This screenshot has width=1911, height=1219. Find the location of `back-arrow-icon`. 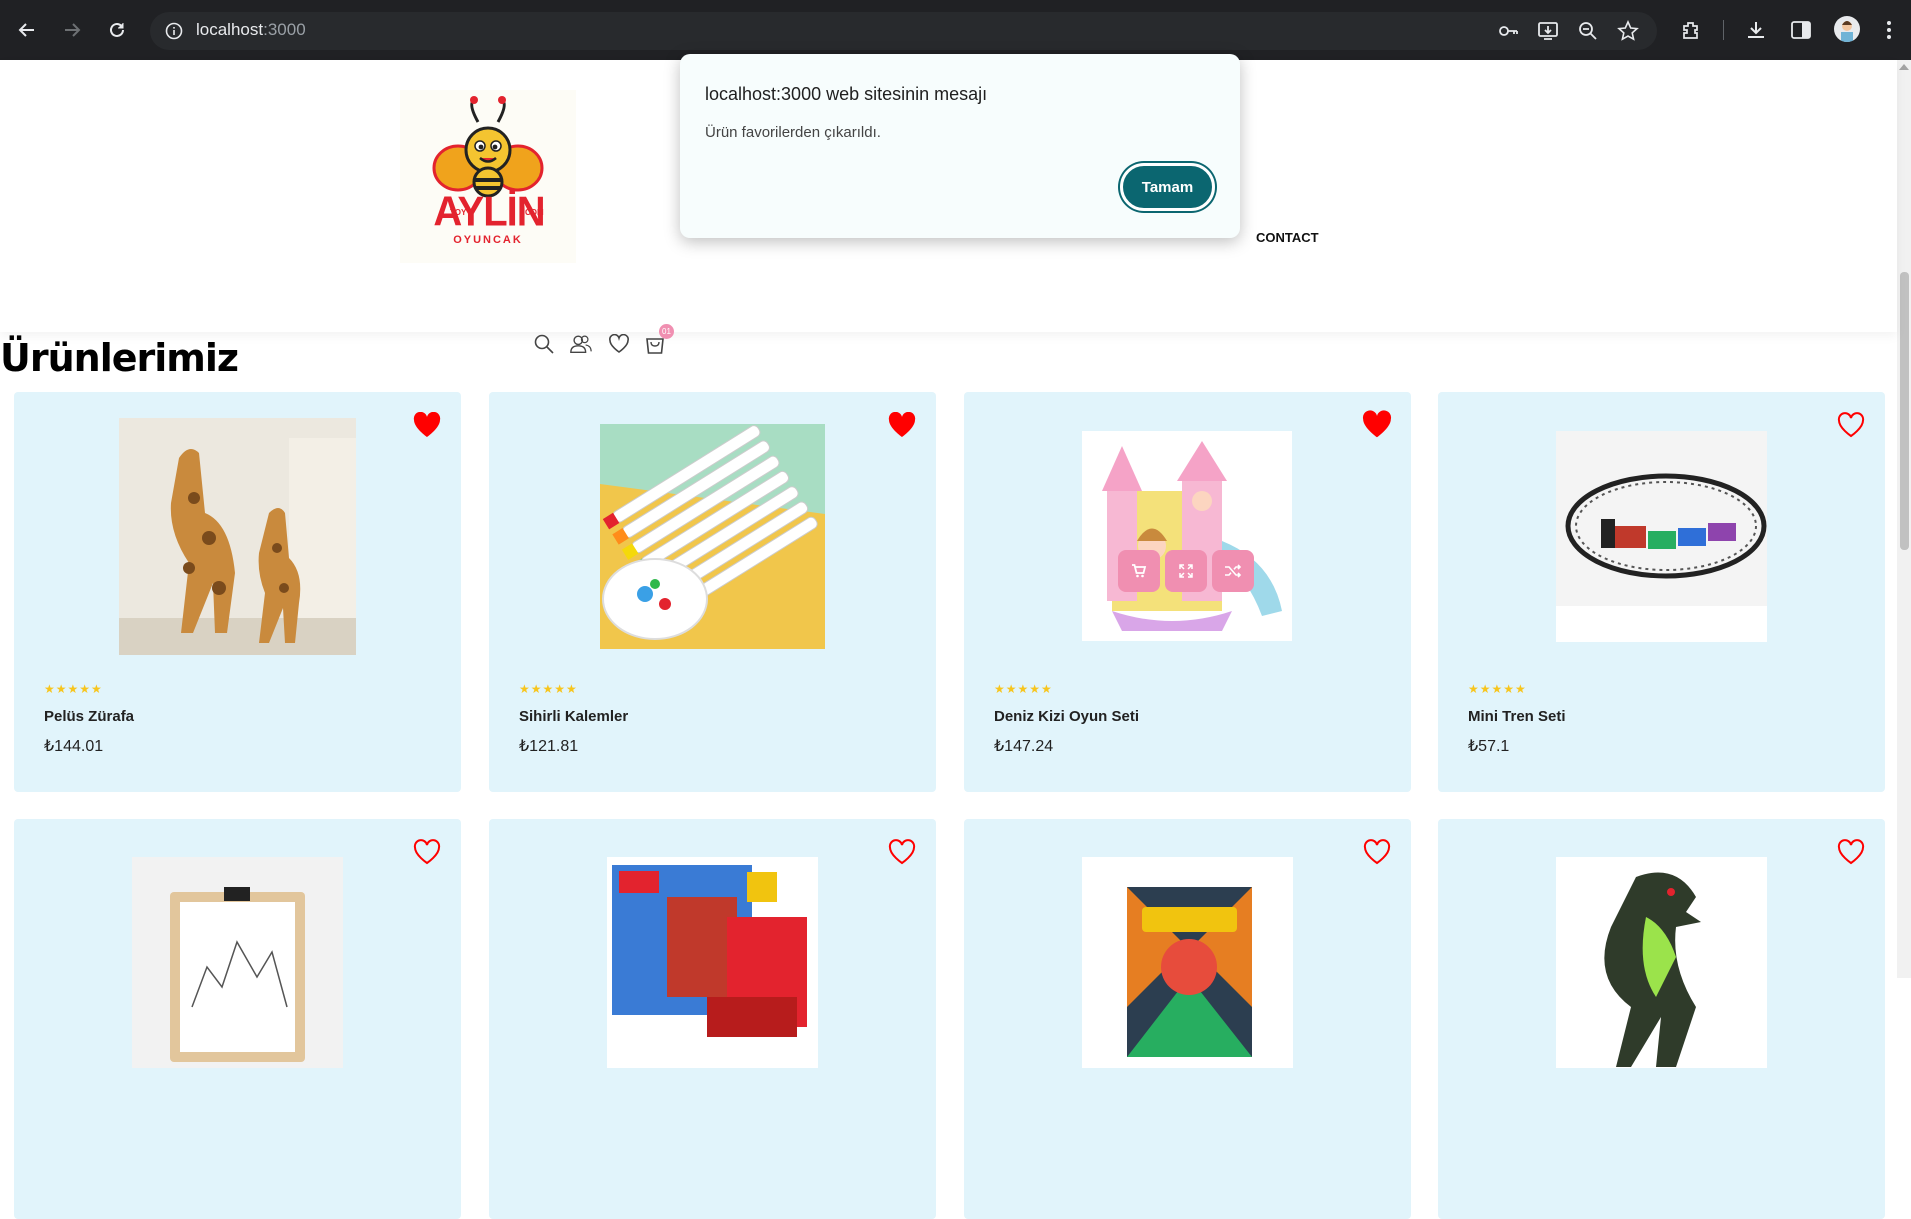

back-arrow-icon is located at coordinates (26, 30).